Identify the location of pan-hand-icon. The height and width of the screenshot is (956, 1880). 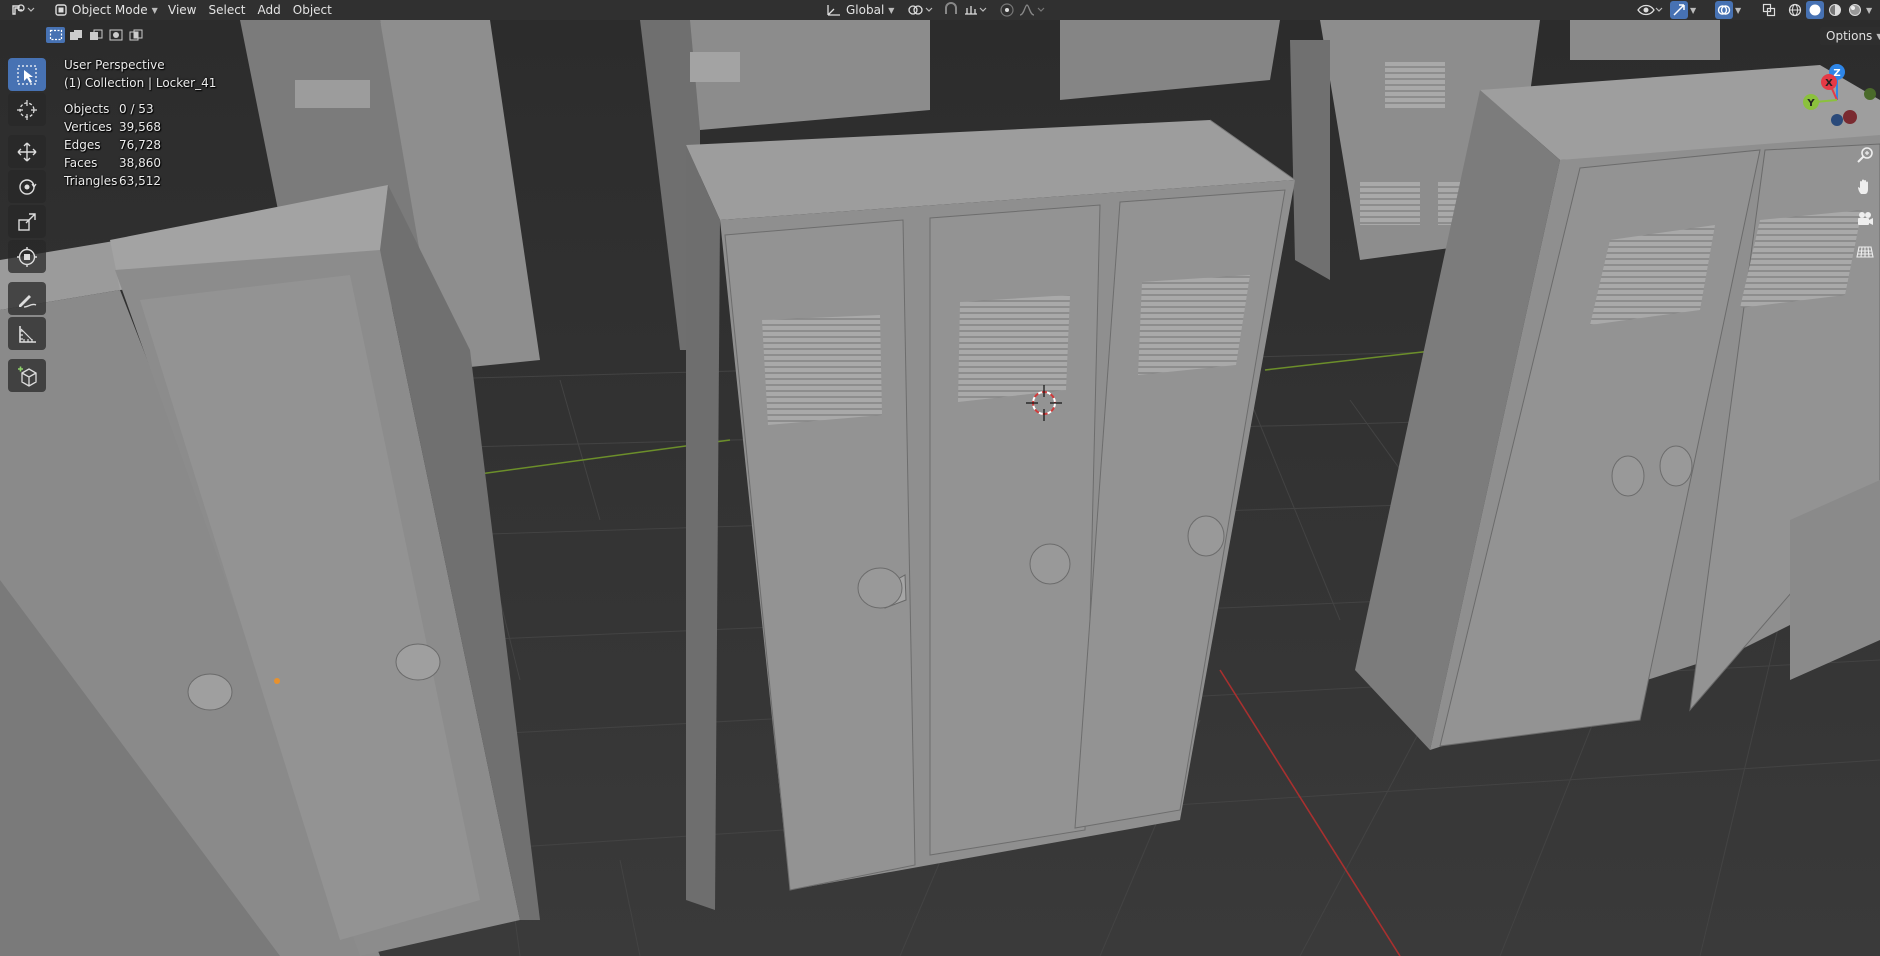
(1863, 186).